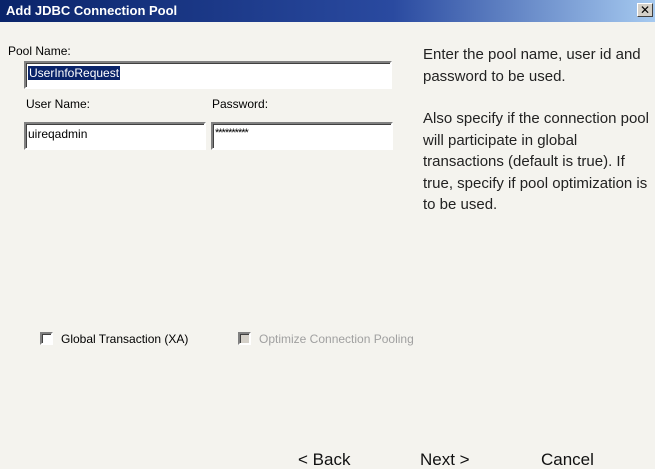 The height and width of the screenshot is (470, 655). I want to click on user-name-input: uireqadmin, so click(115, 136).